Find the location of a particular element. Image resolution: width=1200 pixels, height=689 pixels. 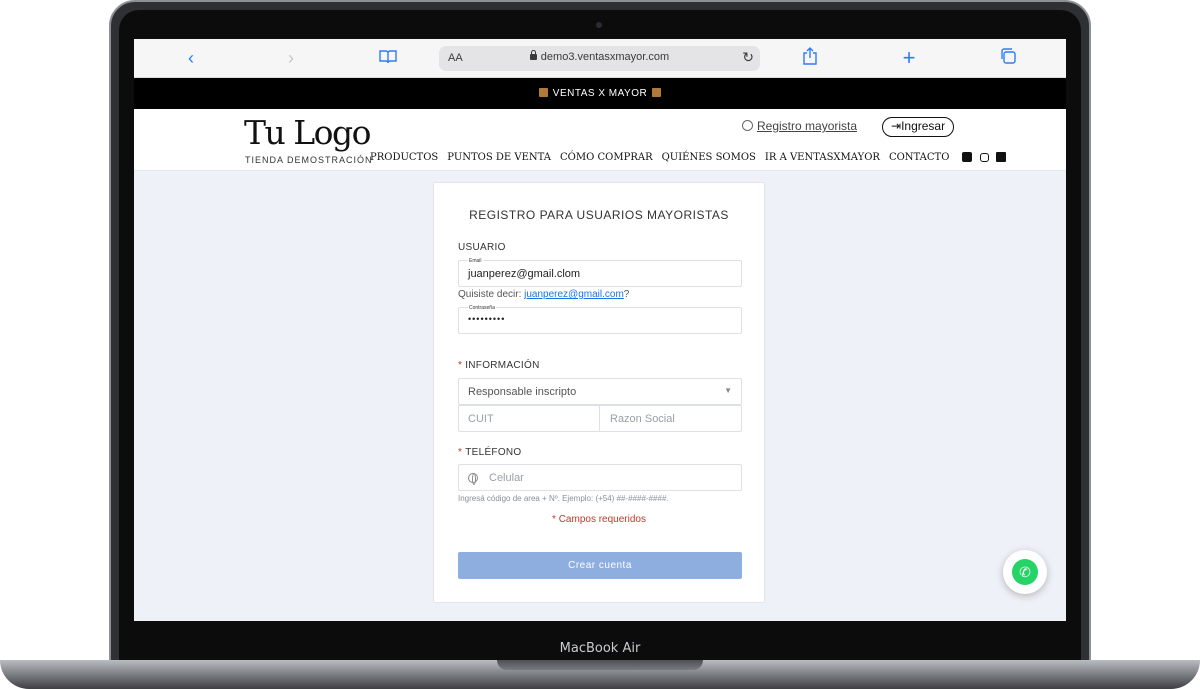

password-field: Contraseña ••••••••• is located at coordinates (600, 319).